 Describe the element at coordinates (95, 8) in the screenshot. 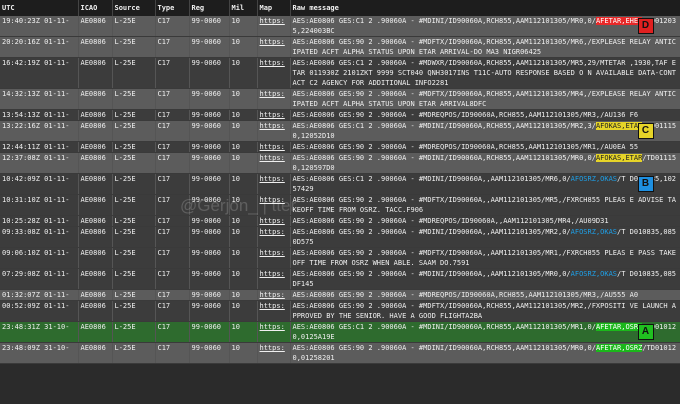

I see `column-header-icao: ICAO` at that location.